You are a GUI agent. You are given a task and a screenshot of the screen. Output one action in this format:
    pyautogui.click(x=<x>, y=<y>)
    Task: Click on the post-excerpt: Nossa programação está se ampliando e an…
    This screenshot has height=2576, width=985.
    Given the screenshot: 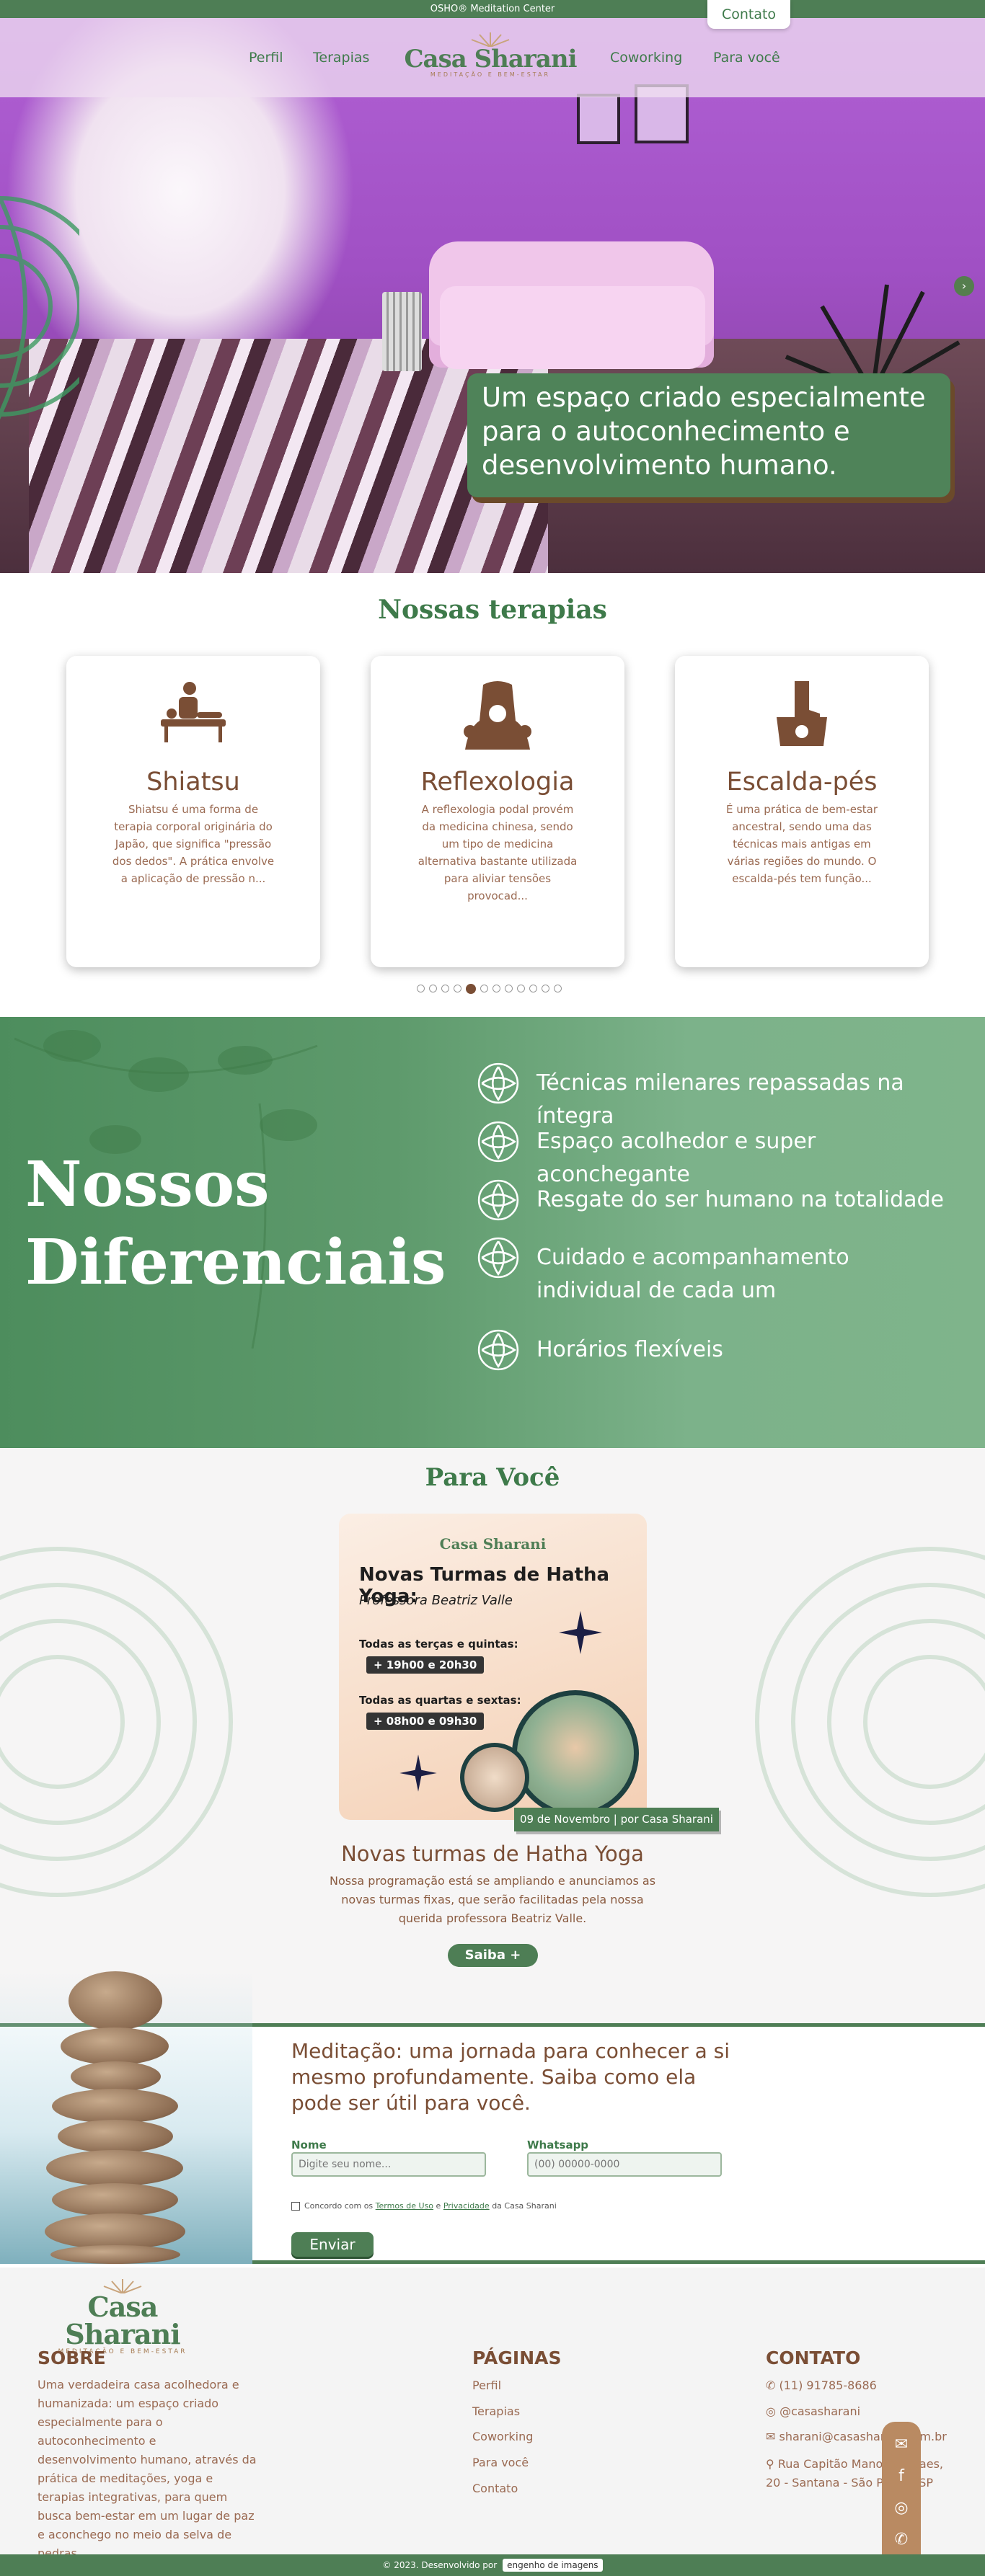 What is the action you would take?
    pyautogui.click(x=492, y=1900)
    